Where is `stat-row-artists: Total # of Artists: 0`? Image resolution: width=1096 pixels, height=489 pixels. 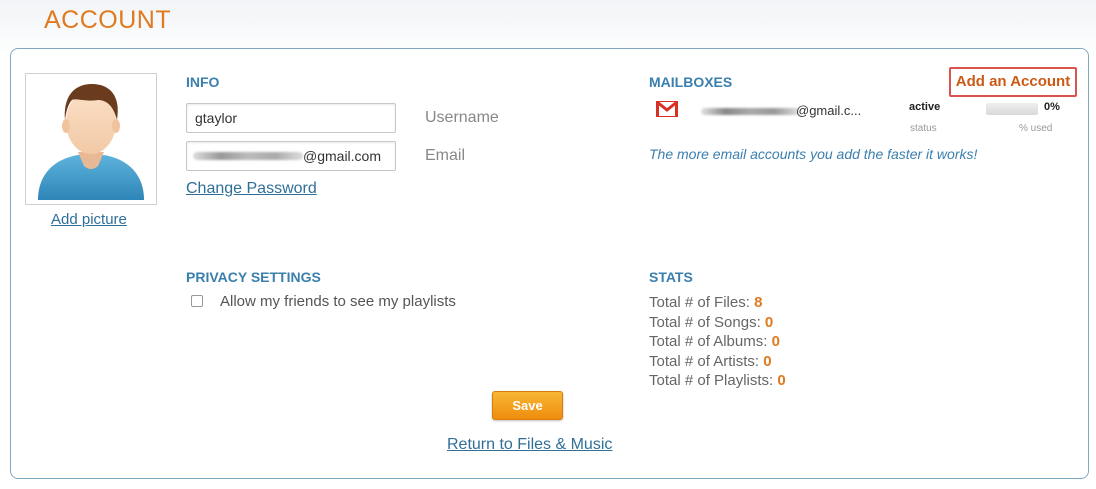
stat-row-artists: Total # of Artists: 0 is located at coordinates (717, 362).